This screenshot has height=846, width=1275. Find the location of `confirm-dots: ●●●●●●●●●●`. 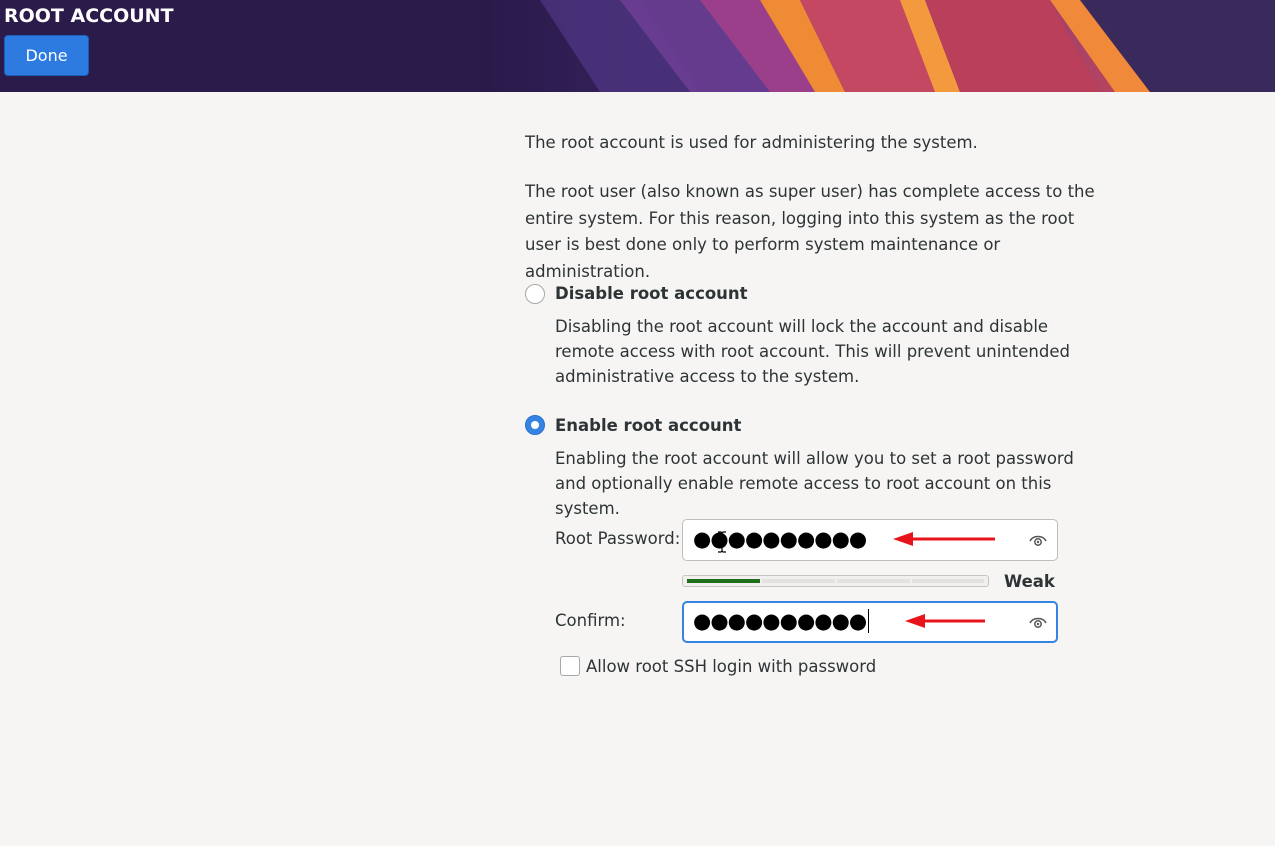

confirm-dots: ●●●●●●●●●● is located at coordinates (780, 621).